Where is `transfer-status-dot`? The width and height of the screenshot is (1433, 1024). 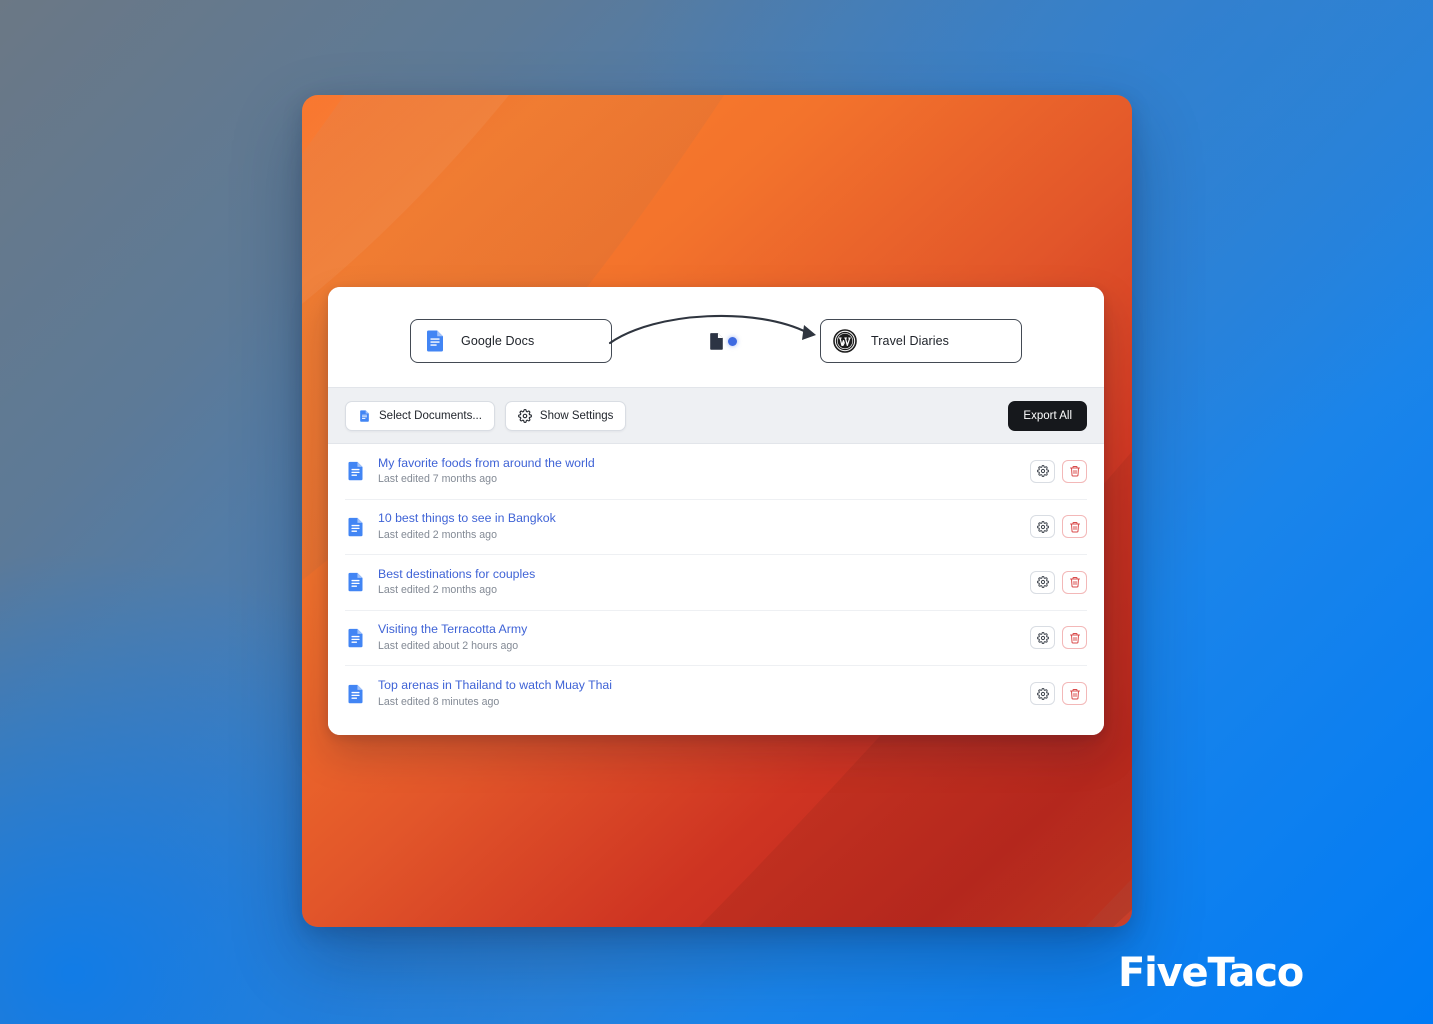 transfer-status-dot is located at coordinates (732, 341).